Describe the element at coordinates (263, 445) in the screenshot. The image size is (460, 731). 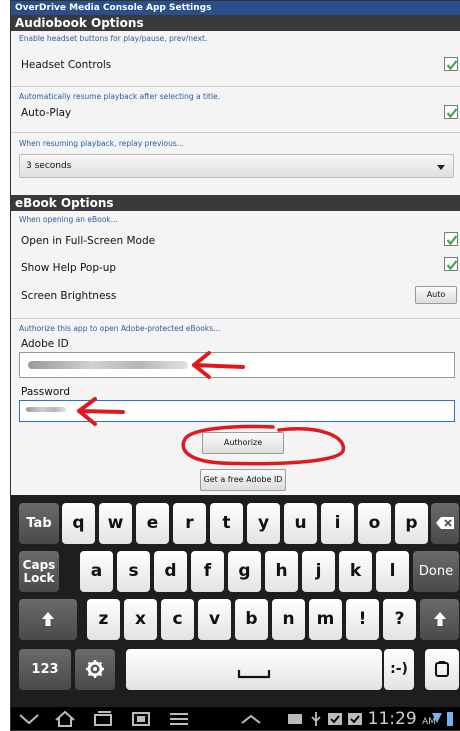
I see `red-circle-authorize` at that location.